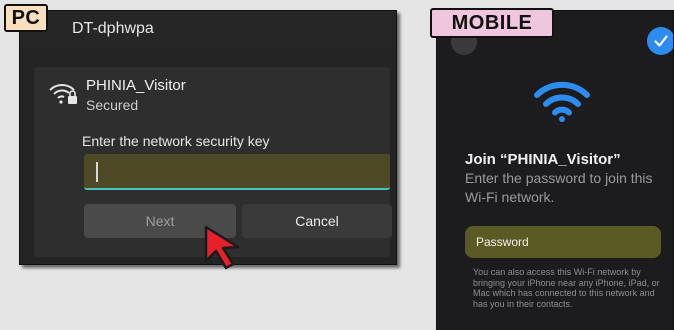  Describe the element at coordinates (113, 28) in the screenshot. I see `pc-previous-network-name: DT-dphwpa` at that location.